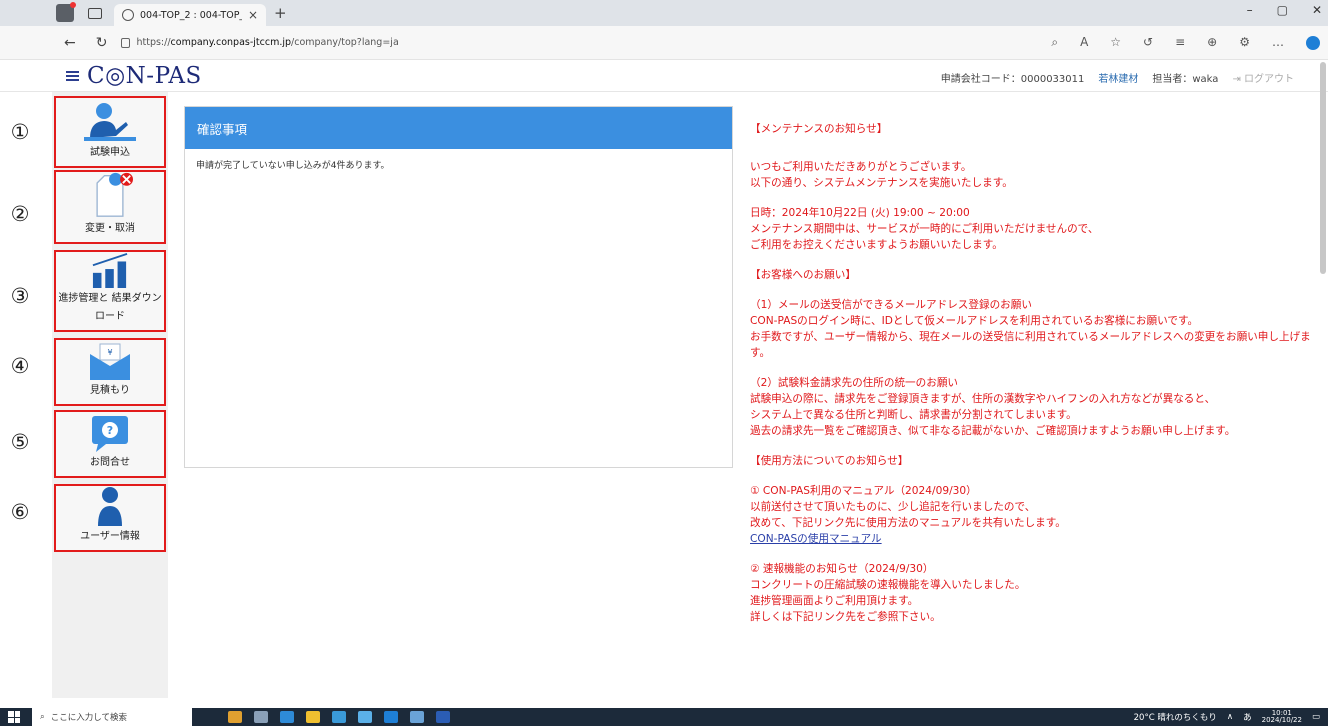 This screenshot has width=1328, height=726. Describe the element at coordinates (144, 76) in the screenshot. I see `conpas-logo: C◎N-PAS` at that location.